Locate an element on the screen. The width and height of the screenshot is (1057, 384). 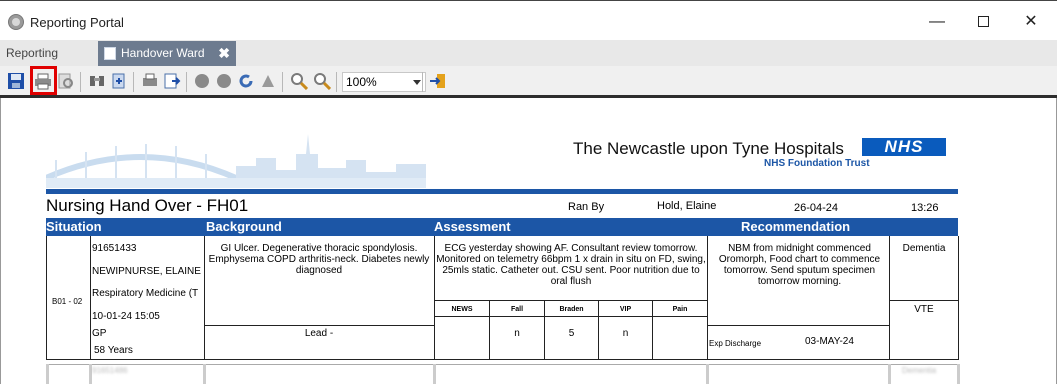
next-patient-flag: Dementia is located at coordinates (919, 370).